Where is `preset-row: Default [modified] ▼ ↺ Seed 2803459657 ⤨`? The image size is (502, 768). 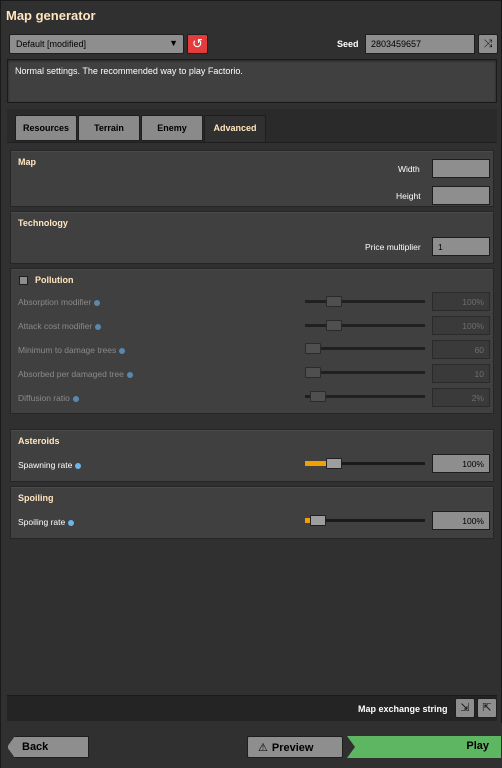 preset-row: Default [modified] ▼ ↺ Seed 2803459657 ⤨ is located at coordinates (252, 45).